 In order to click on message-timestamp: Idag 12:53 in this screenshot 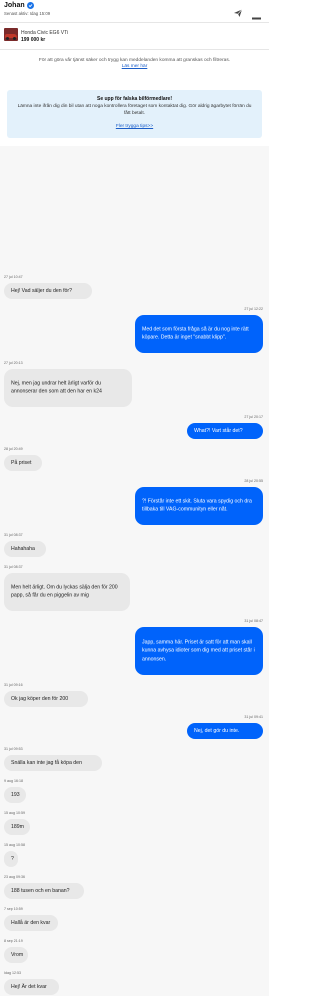, I will do `click(12, 973)`.